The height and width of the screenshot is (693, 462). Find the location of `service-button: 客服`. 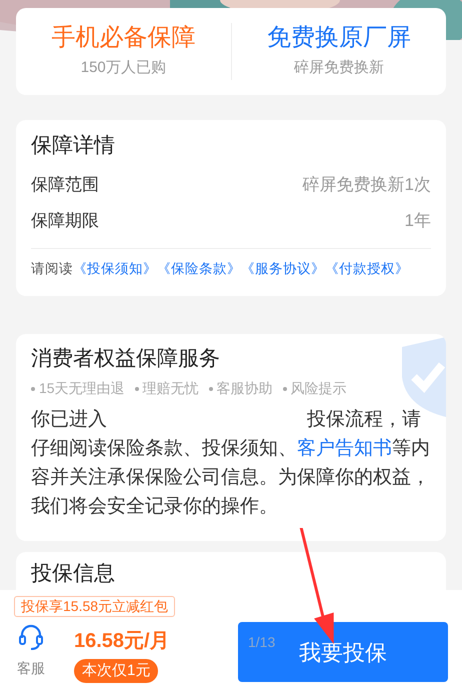

service-button: 客服 is located at coordinates (31, 651).